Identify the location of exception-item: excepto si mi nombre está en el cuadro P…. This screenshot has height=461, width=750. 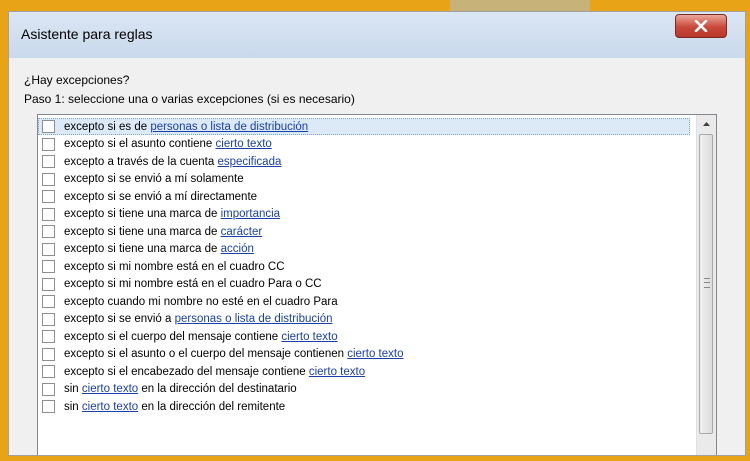
(364, 284).